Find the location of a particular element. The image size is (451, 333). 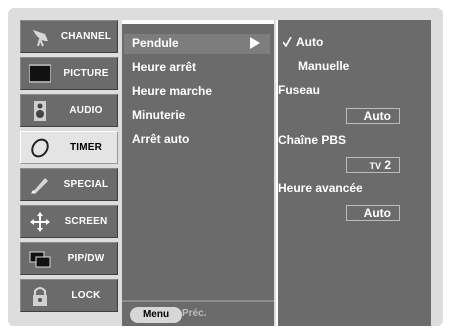

pbs-value-prefix: TV is located at coordinates (375, 166).